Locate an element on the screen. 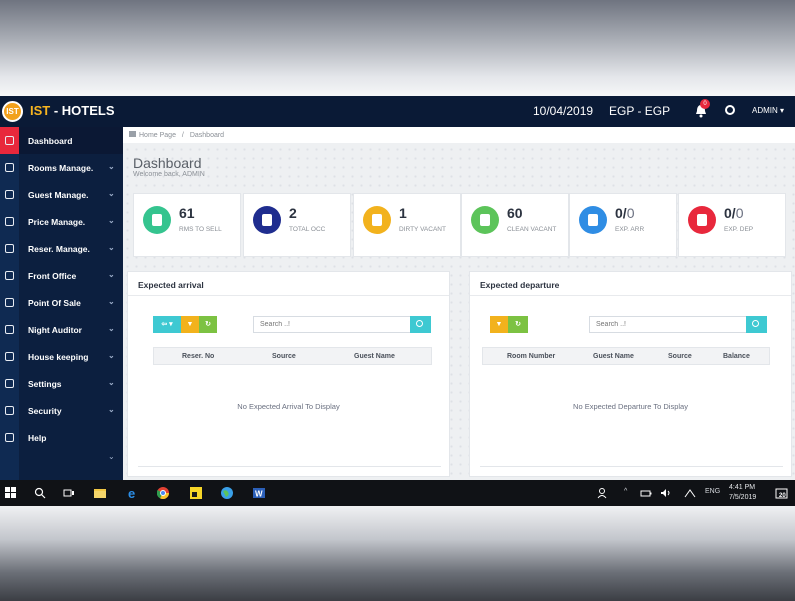 The height and width of the screenshot is (601, 795). stat-card-rooms-to-sell: 61 RMS TO SELL is located at coordinates (187, 225).